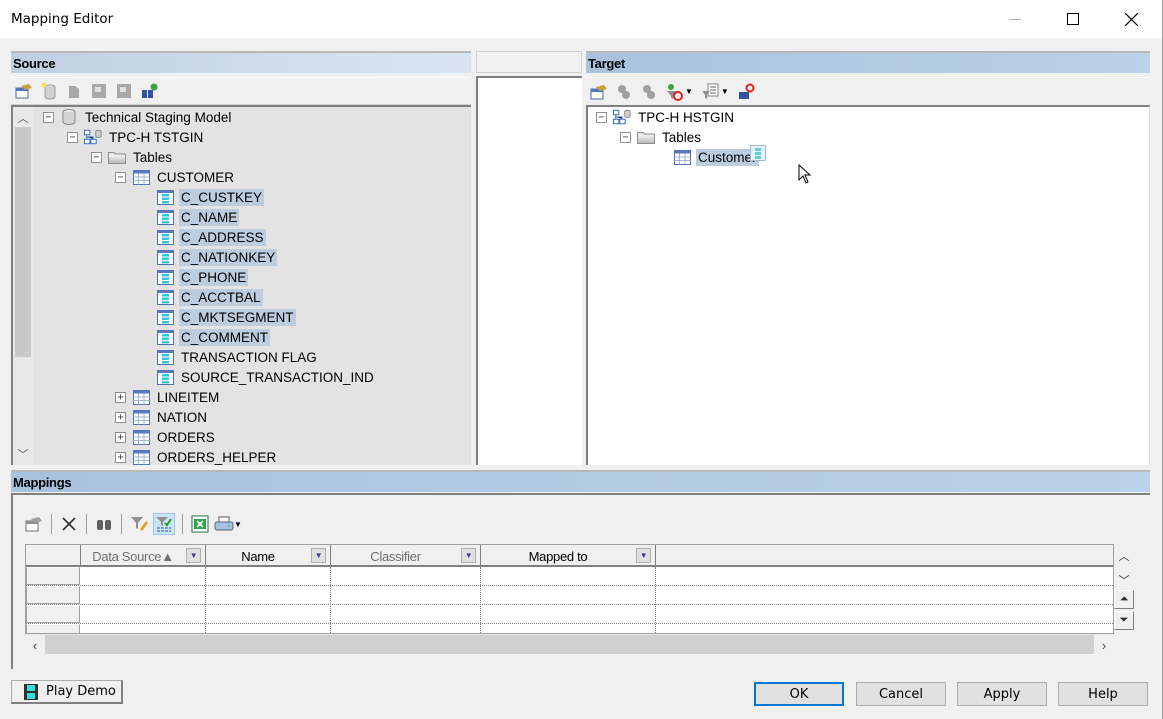 The width and height of the screenshot is (1163, 719). Describe the element at coordinates (1131, 19) in the screenshot. I see `close-button` at that location.